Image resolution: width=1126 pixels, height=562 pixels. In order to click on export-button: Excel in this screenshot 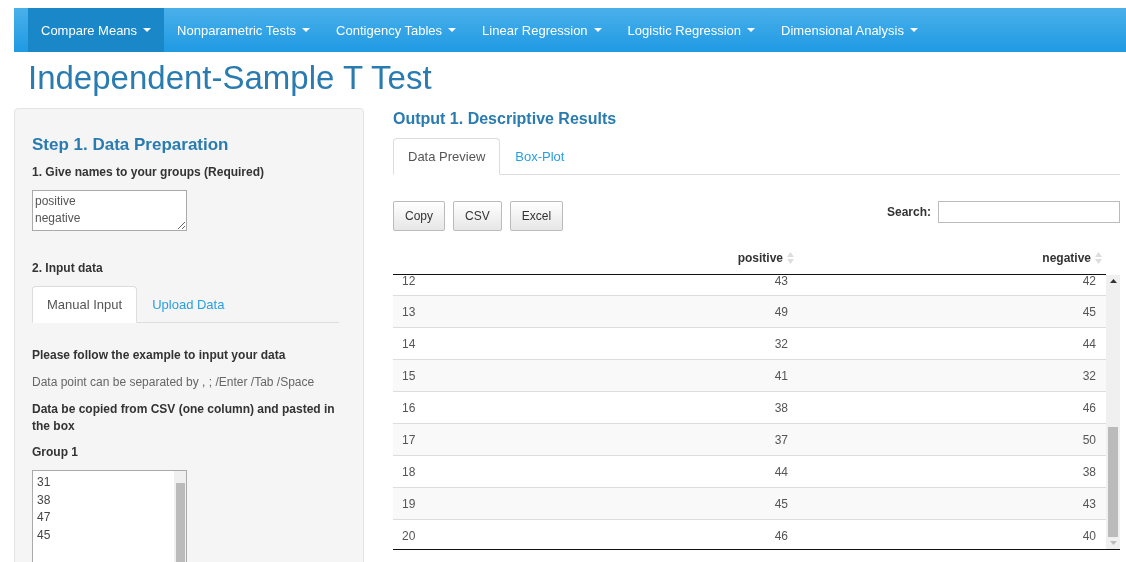, I will do `click(536, 216)`.